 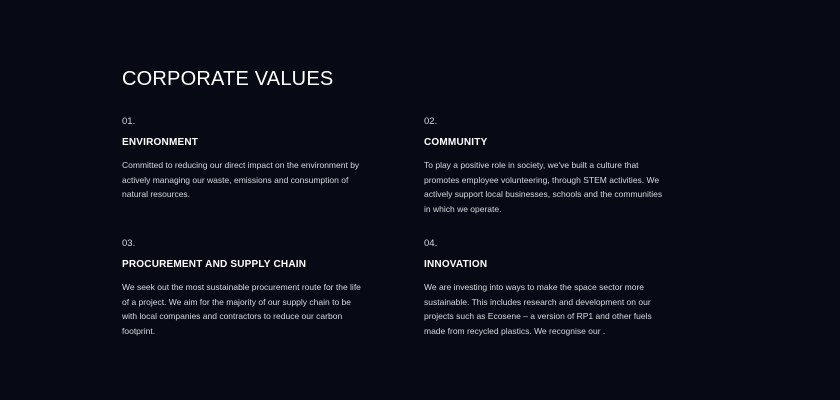 What do you see at coordinates (214, 264) in the screenshot?
I see `value-heading: PROCUREMENT AND SUPPLY CHAIN` at bounding box center [214, 264].